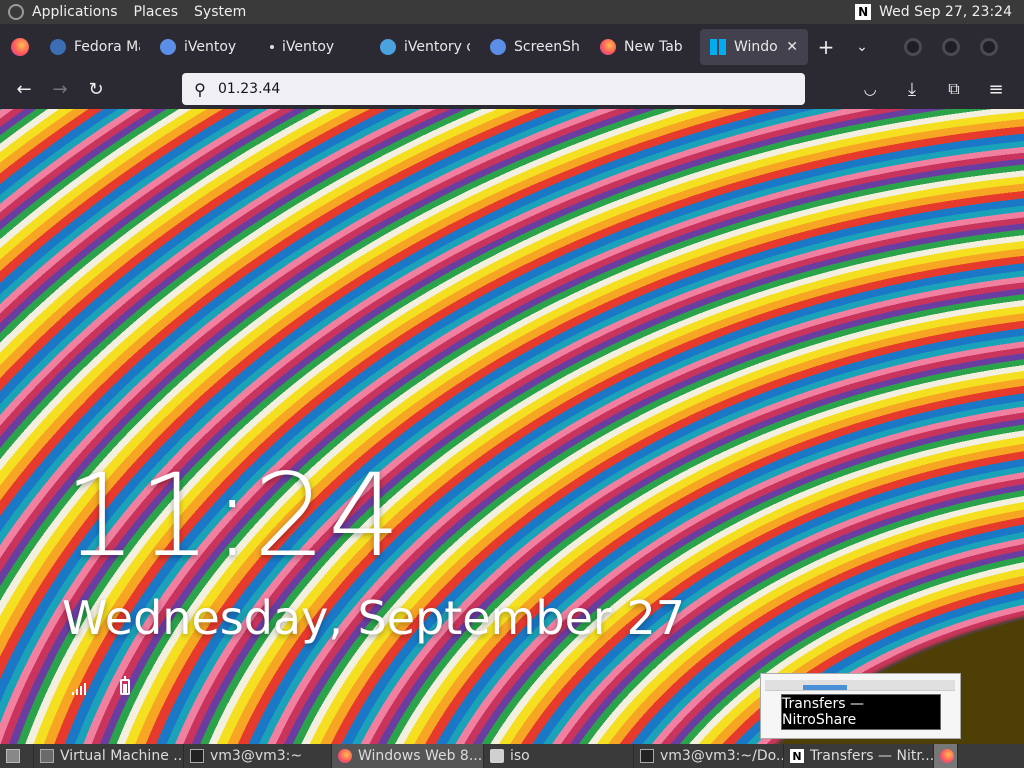 This screenshot has width=1024, height=768. What do you see at coordinates (493, 89) in the screenshot?
I see `url-bar: ⚲ 01.23.44` at bounding box center [493, 89].